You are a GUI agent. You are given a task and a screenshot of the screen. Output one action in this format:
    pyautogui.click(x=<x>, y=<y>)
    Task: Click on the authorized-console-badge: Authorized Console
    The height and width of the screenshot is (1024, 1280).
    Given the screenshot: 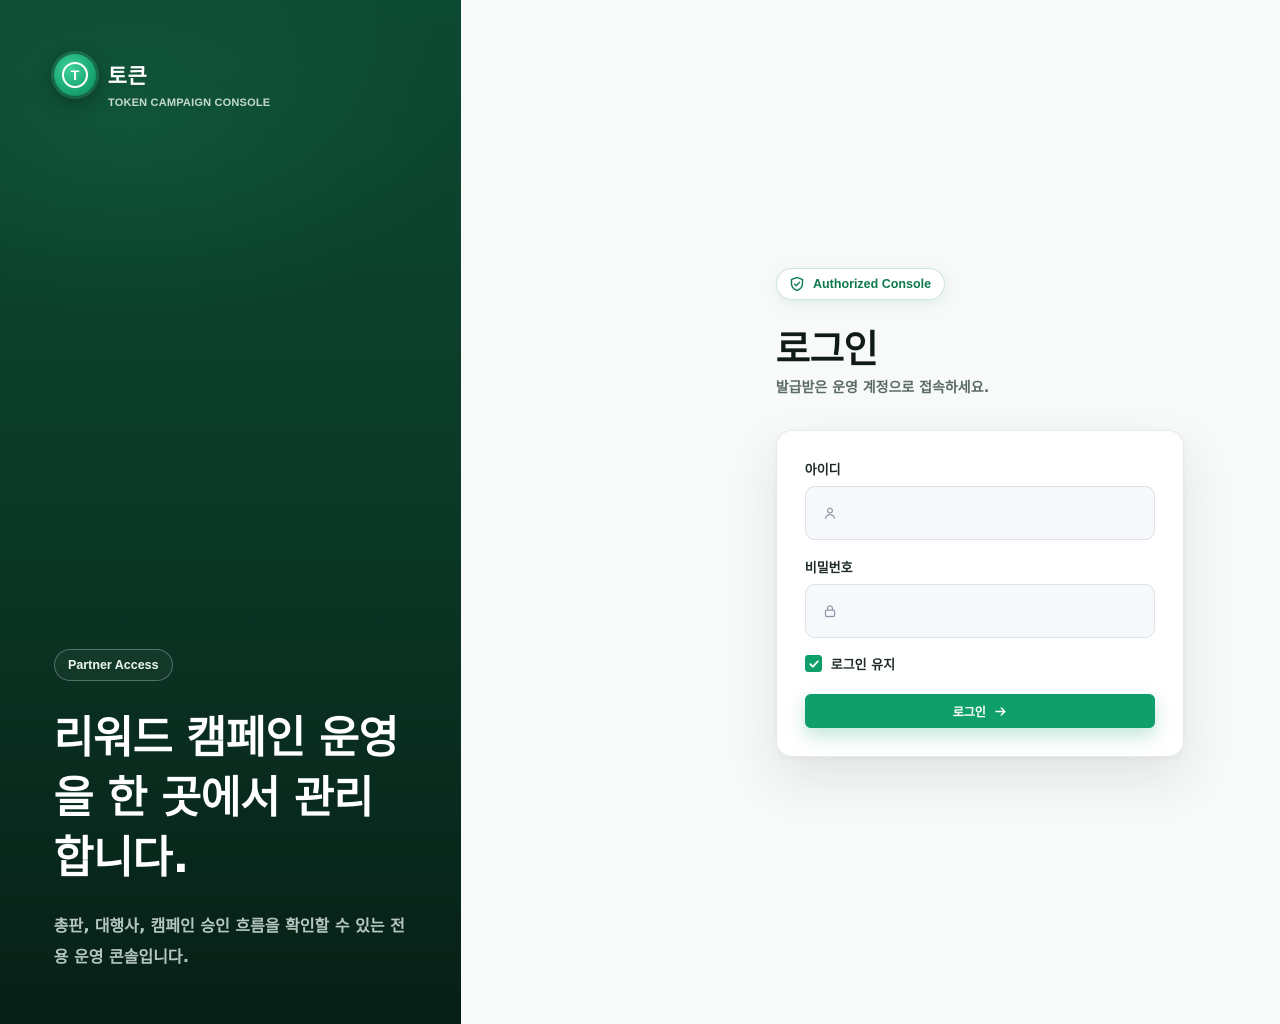 What is the action you would take?
    pyautogui.click(x=861, y=284)
    